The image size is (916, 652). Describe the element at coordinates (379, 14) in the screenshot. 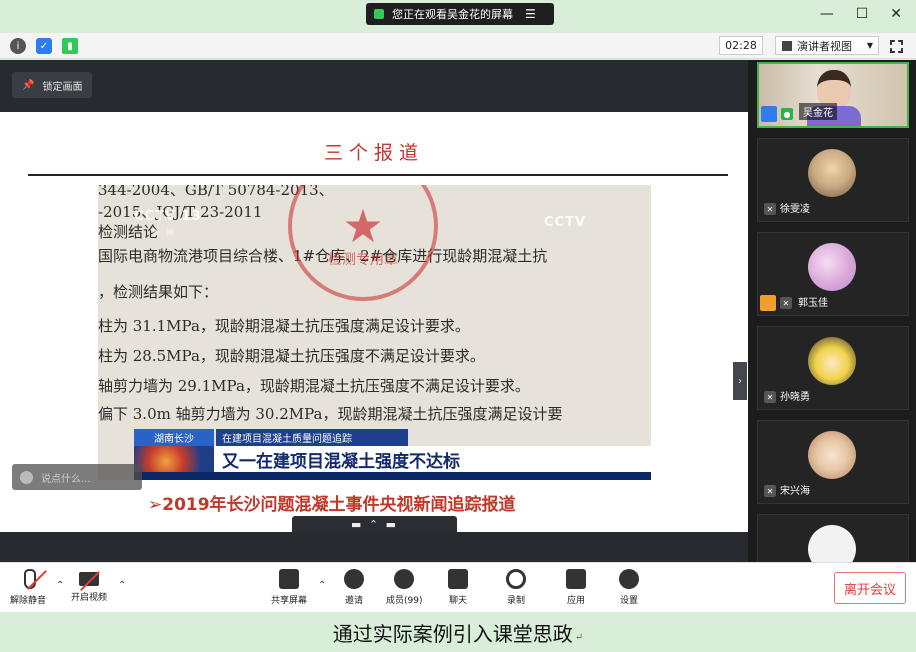

I see `screen-share-icon` at that location.